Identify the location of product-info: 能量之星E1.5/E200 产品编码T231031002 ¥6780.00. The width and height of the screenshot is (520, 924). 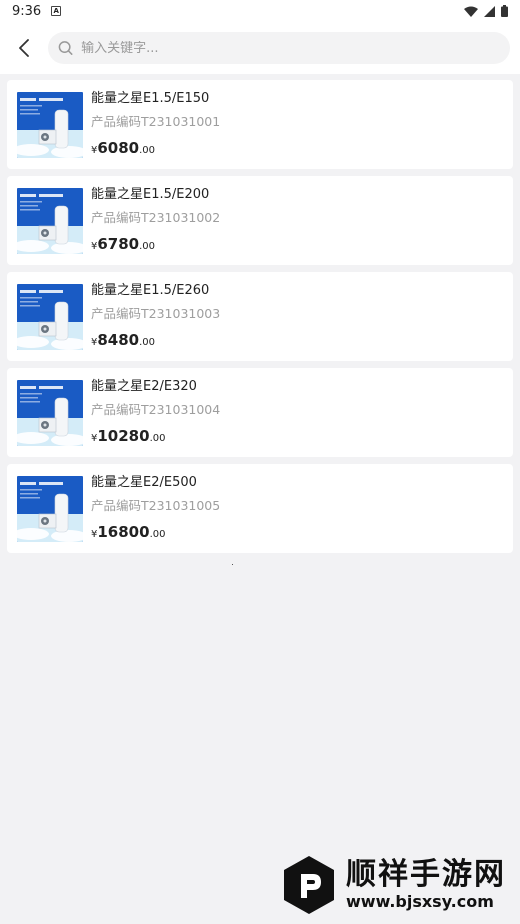
(156, 222).